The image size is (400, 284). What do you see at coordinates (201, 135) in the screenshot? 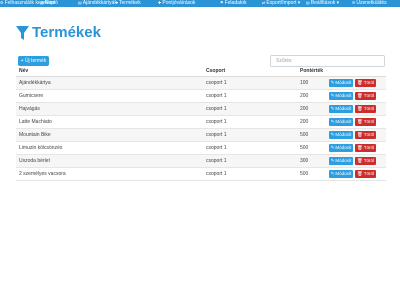
I see `table-row: Mountain Bike csoport 1 500 ✎Módosít 🗑Töröl` at bounding box center [201, 135].